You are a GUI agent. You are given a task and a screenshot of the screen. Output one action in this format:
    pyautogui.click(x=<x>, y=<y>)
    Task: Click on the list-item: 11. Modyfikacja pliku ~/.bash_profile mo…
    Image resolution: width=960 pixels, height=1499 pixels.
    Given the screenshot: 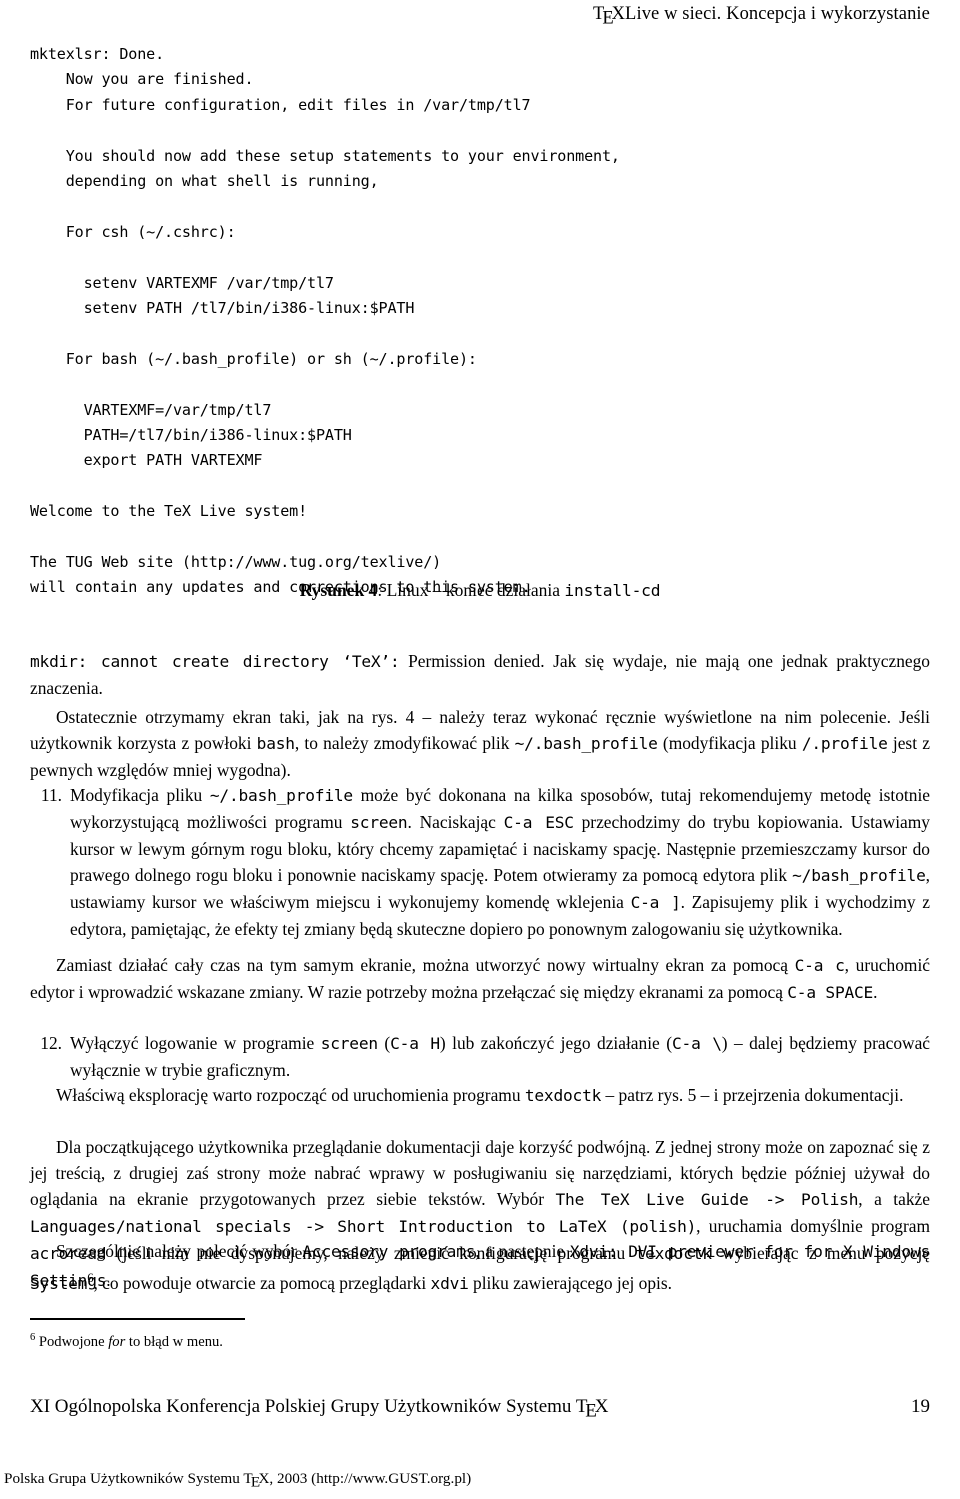 What is the action you would take?
    pyautogui.click(x=480, y=862)
    